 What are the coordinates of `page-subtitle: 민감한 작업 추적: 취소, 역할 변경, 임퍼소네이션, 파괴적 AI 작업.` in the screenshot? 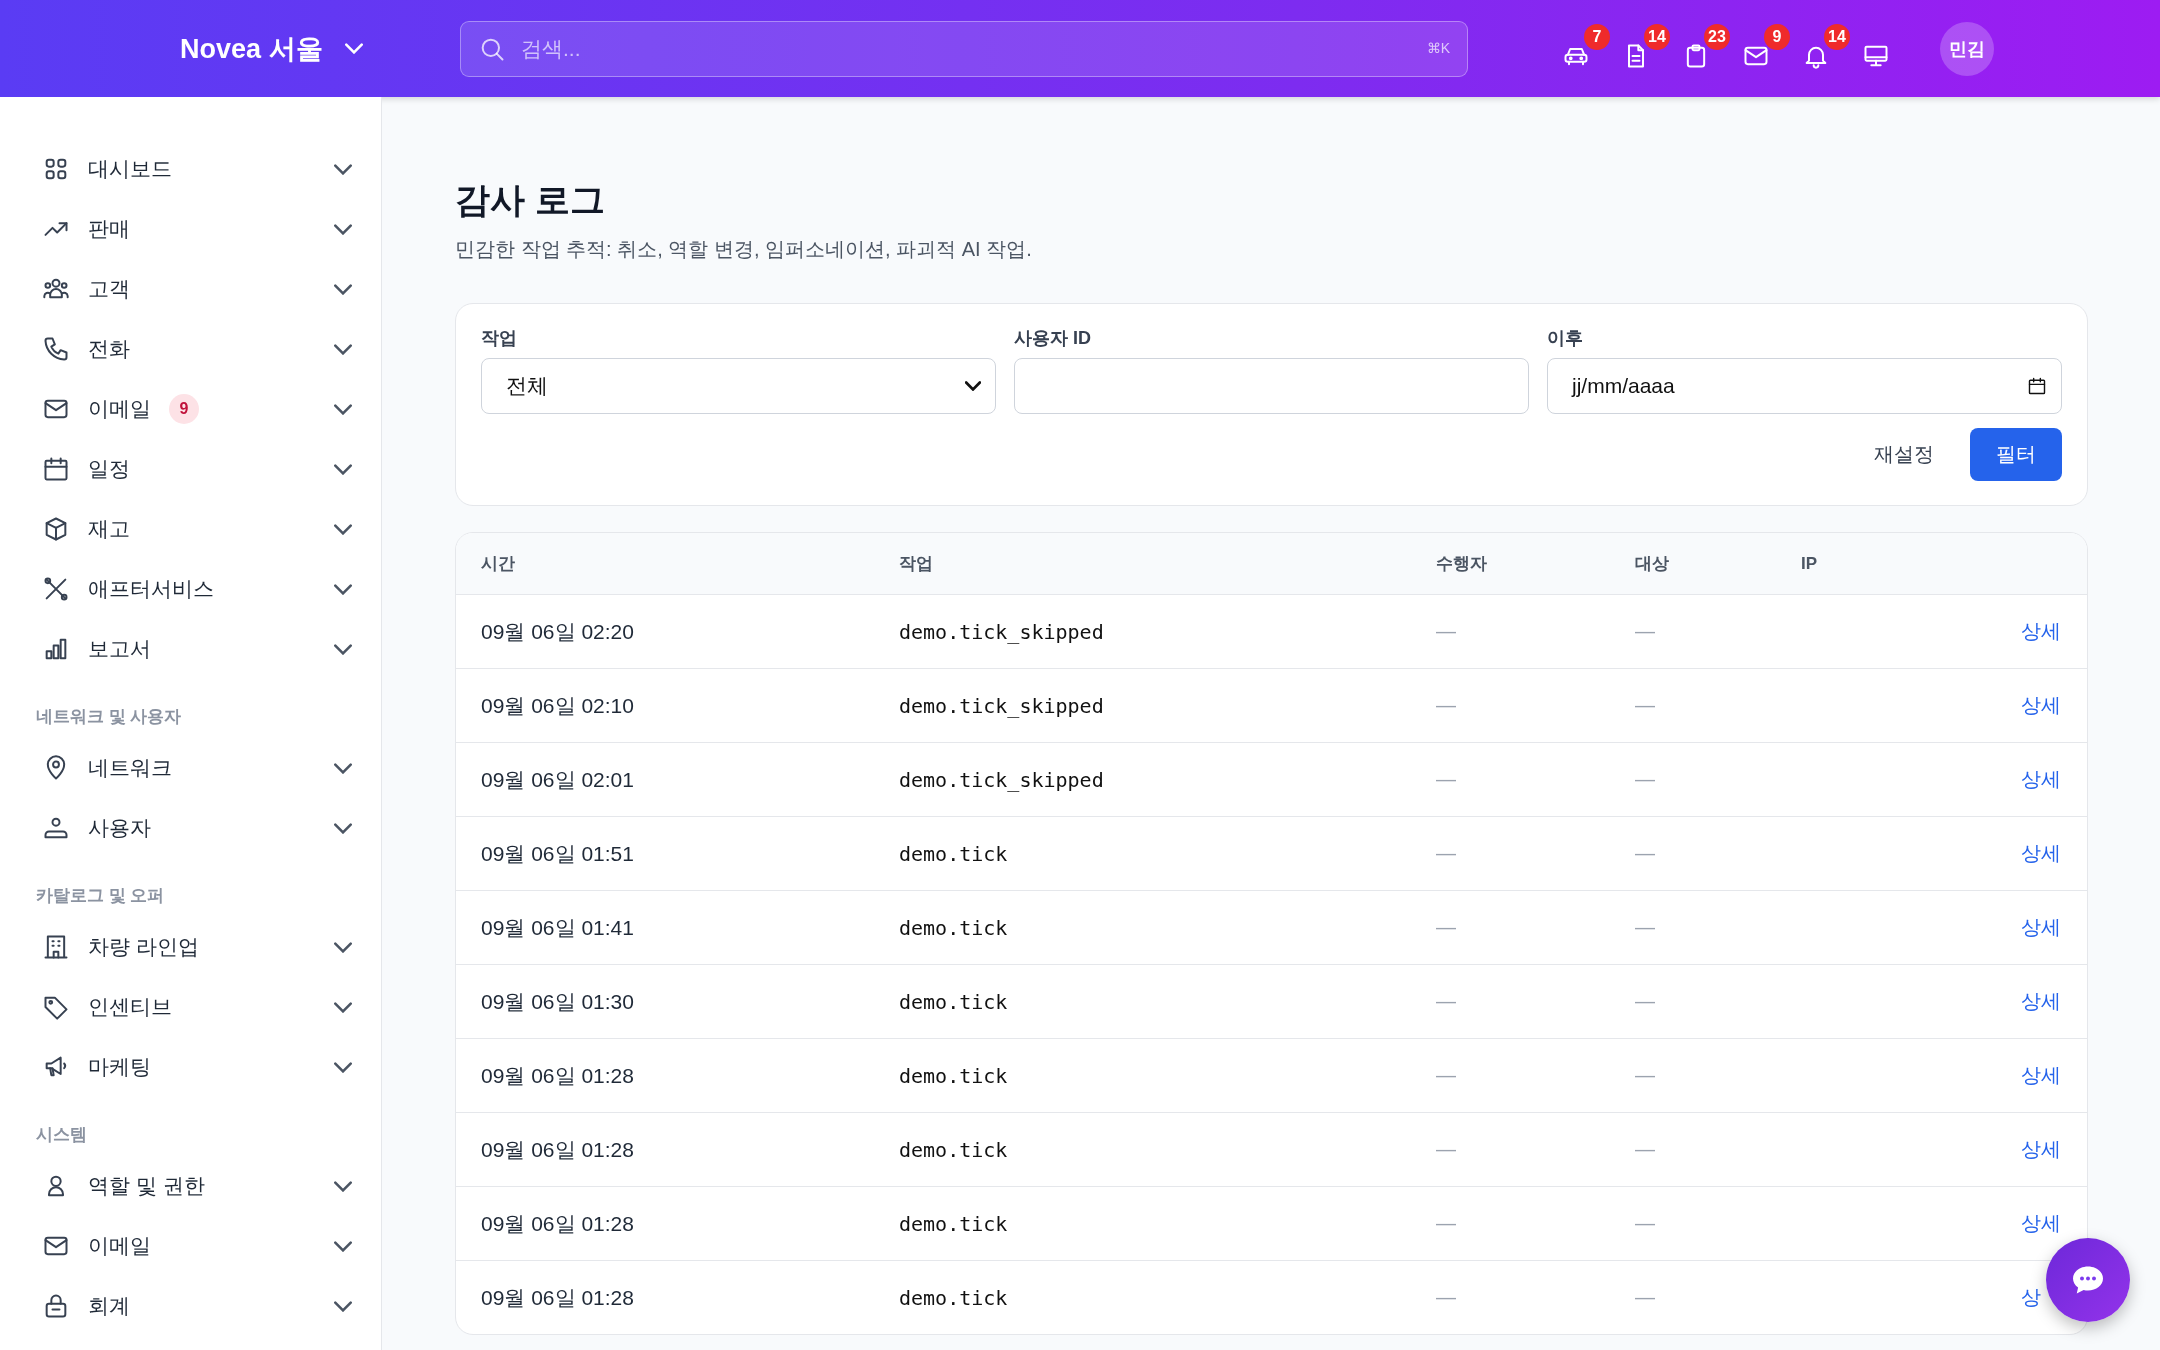 It's located at (744, 249).